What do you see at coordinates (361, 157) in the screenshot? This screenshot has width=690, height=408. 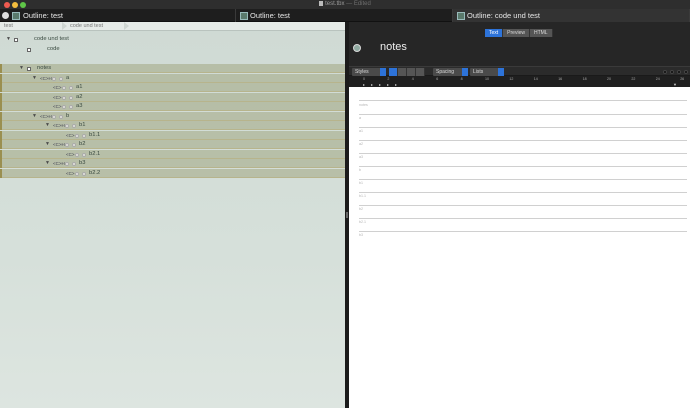 I see `editor-text-line: a3` at bounding box center [361, 157].